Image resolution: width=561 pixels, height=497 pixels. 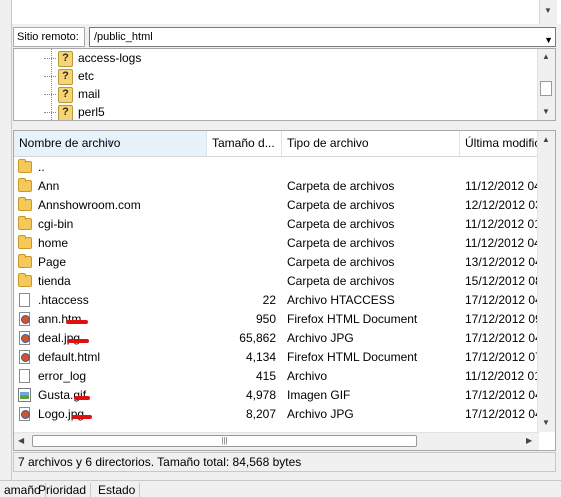 I want to click on transfer-queue-columns: amaño Prioridad Estado, so click(x=280, y=488).